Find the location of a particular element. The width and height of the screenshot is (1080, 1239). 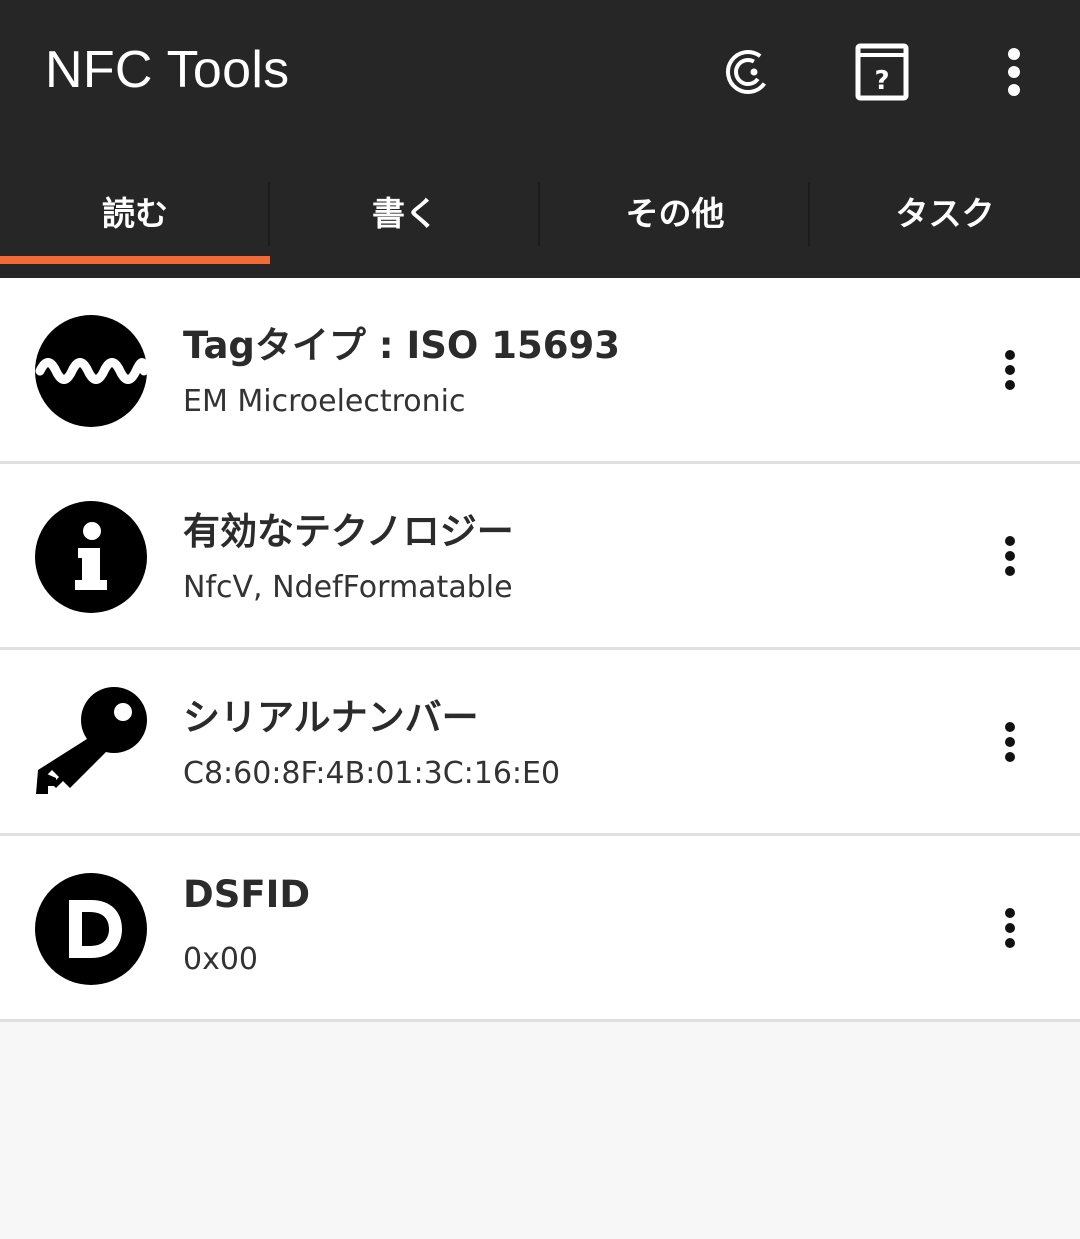

letter-d-icon is located at coordinates (91, 929).